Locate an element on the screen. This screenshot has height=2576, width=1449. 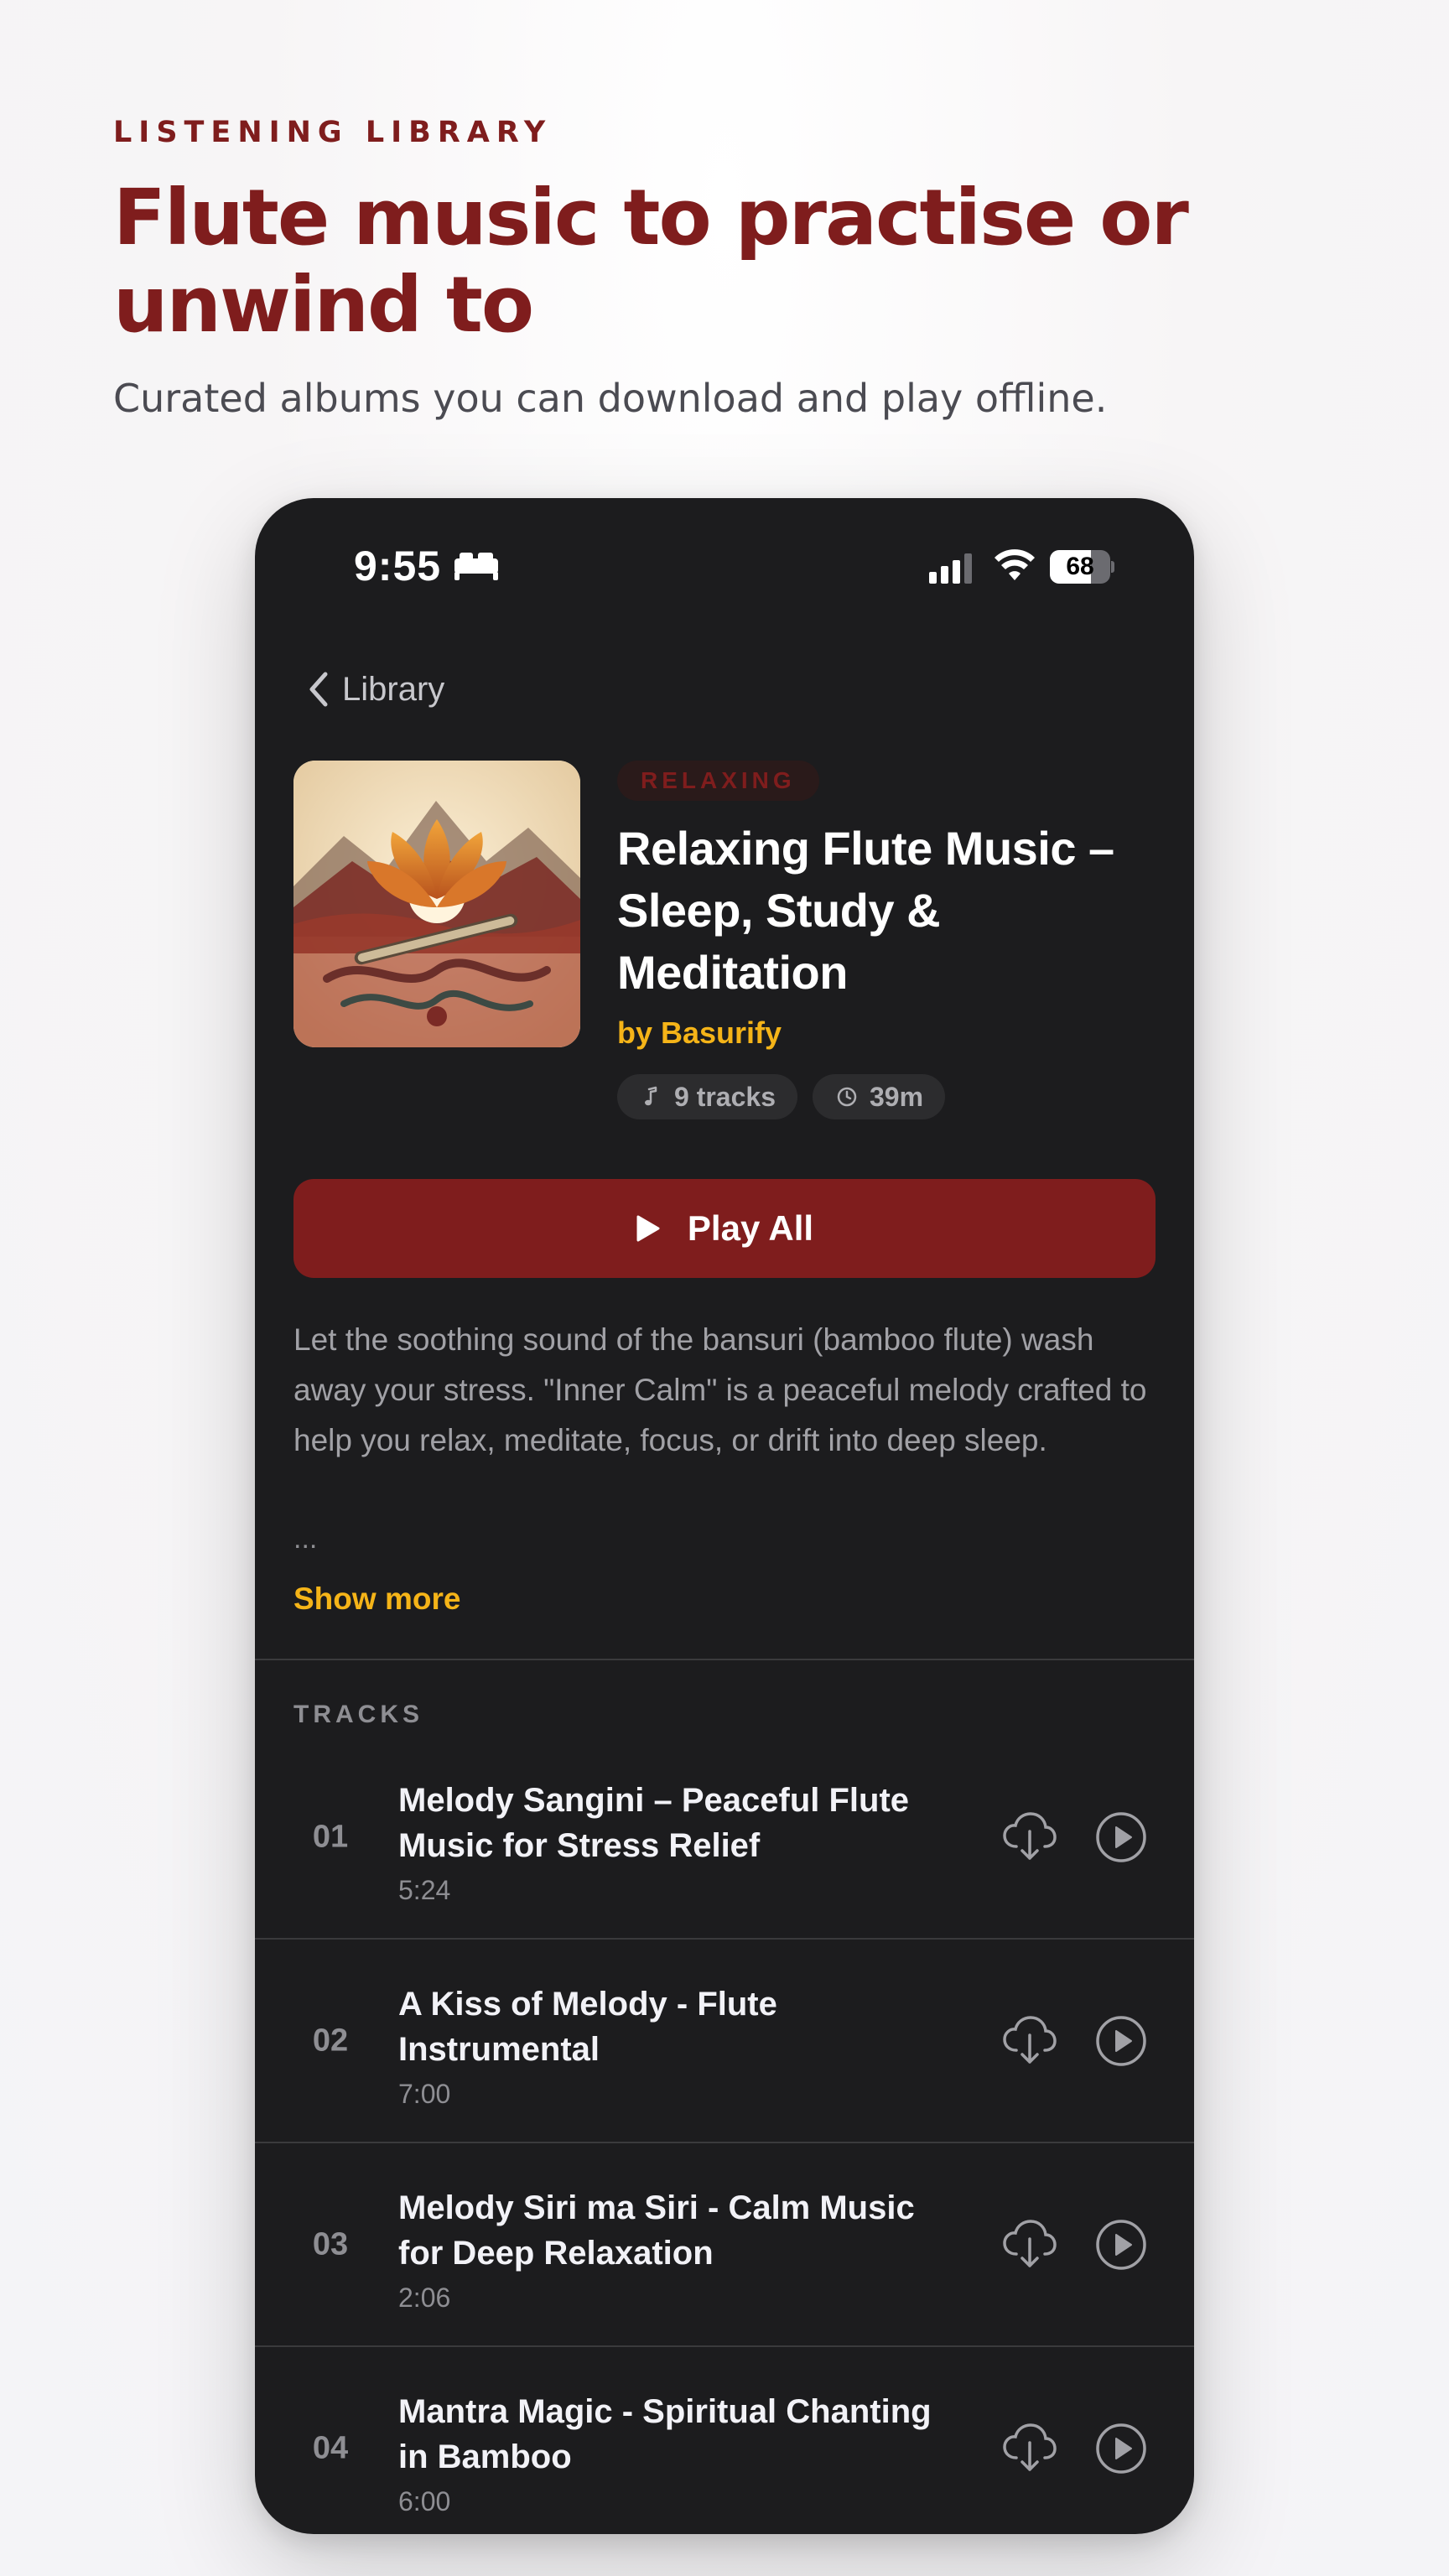
album-meta: 9 tracks 39m is located at coordinates (889, 1096).